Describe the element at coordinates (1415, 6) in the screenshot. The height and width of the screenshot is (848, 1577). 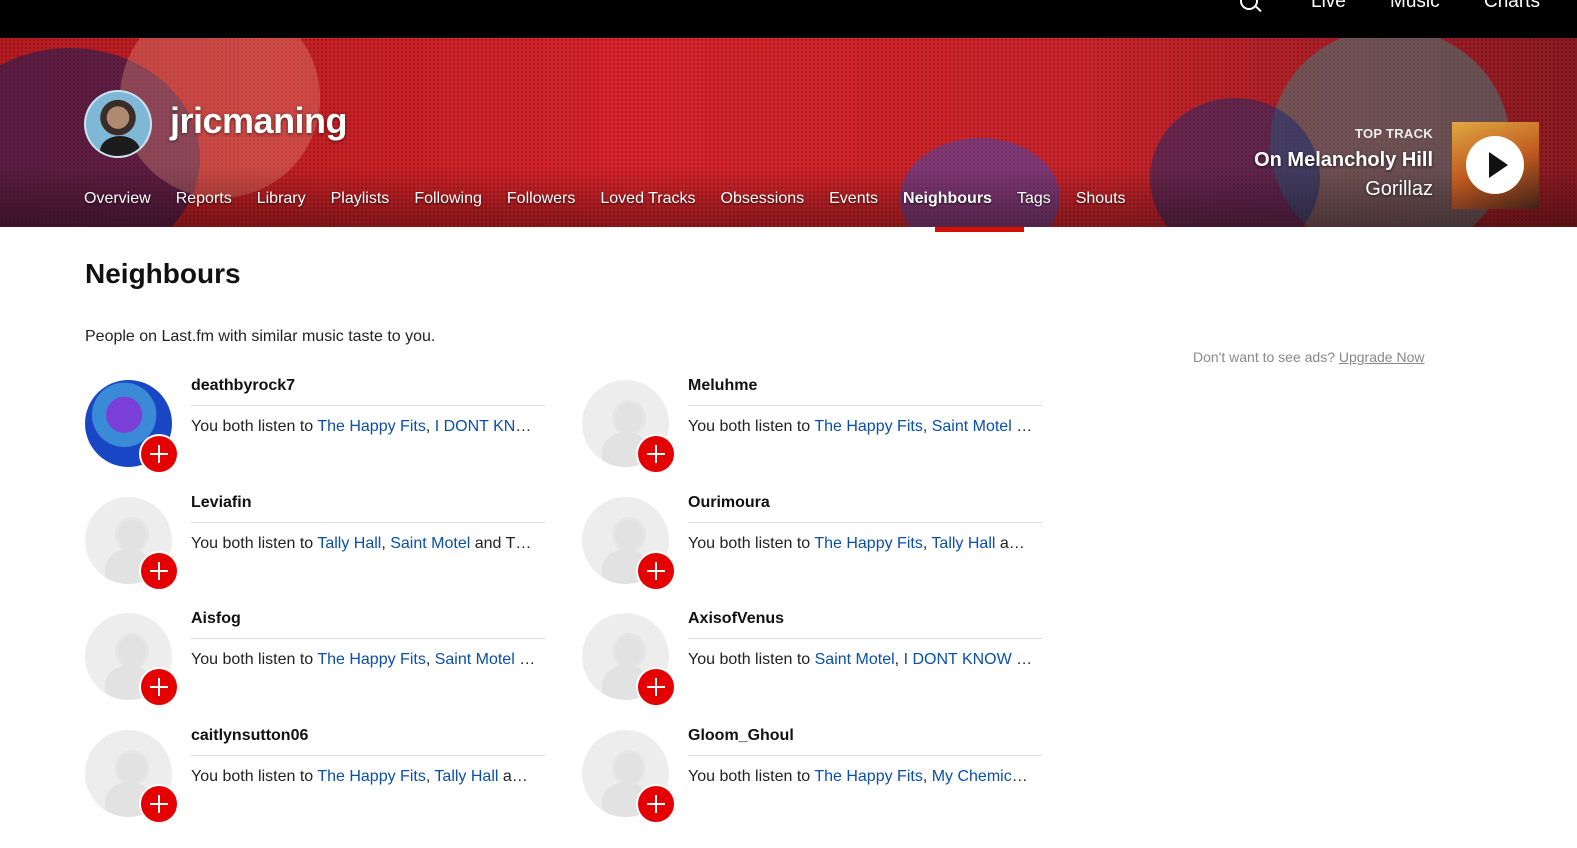
I see `nav-music-link: Music` at that location.